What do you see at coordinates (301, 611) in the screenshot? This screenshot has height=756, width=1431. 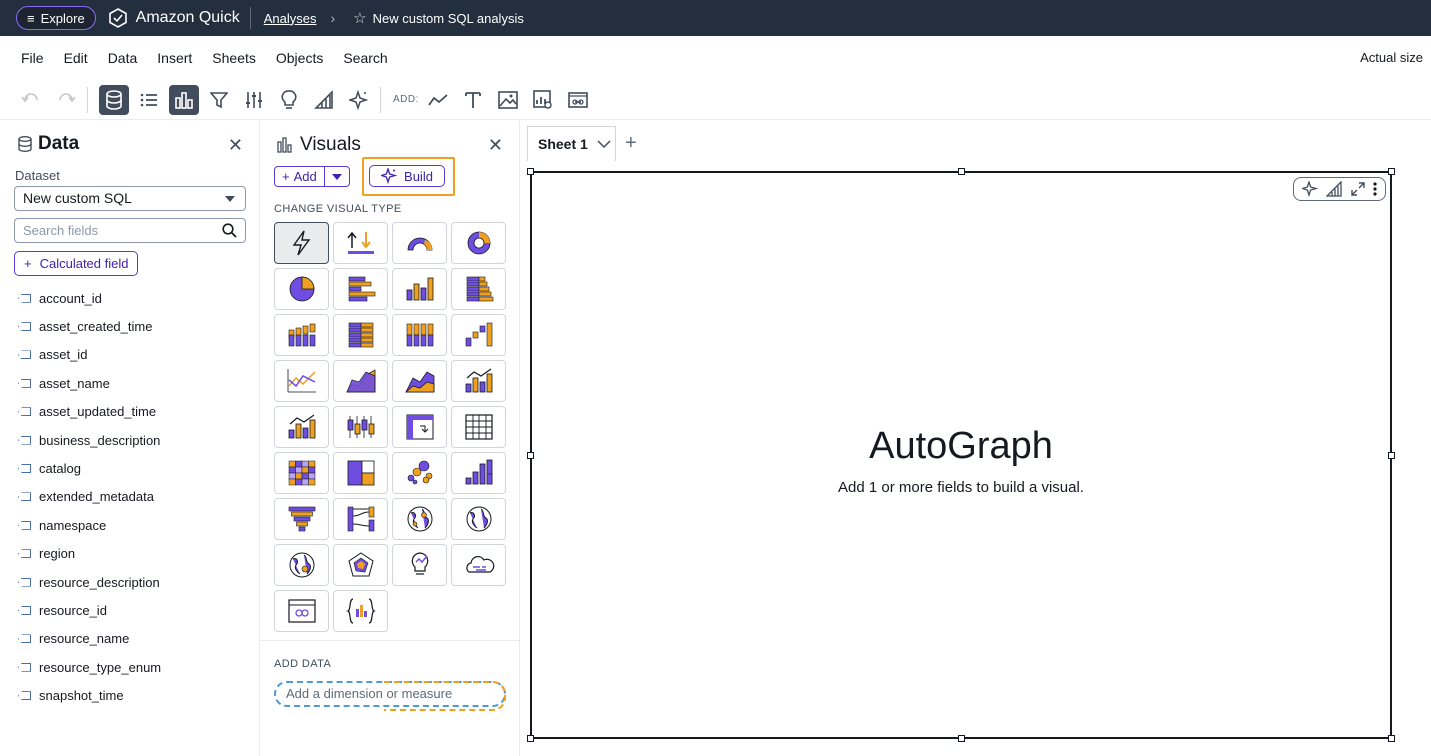 I see `visual-type-embed-icon` at bounding box center [301, 611].